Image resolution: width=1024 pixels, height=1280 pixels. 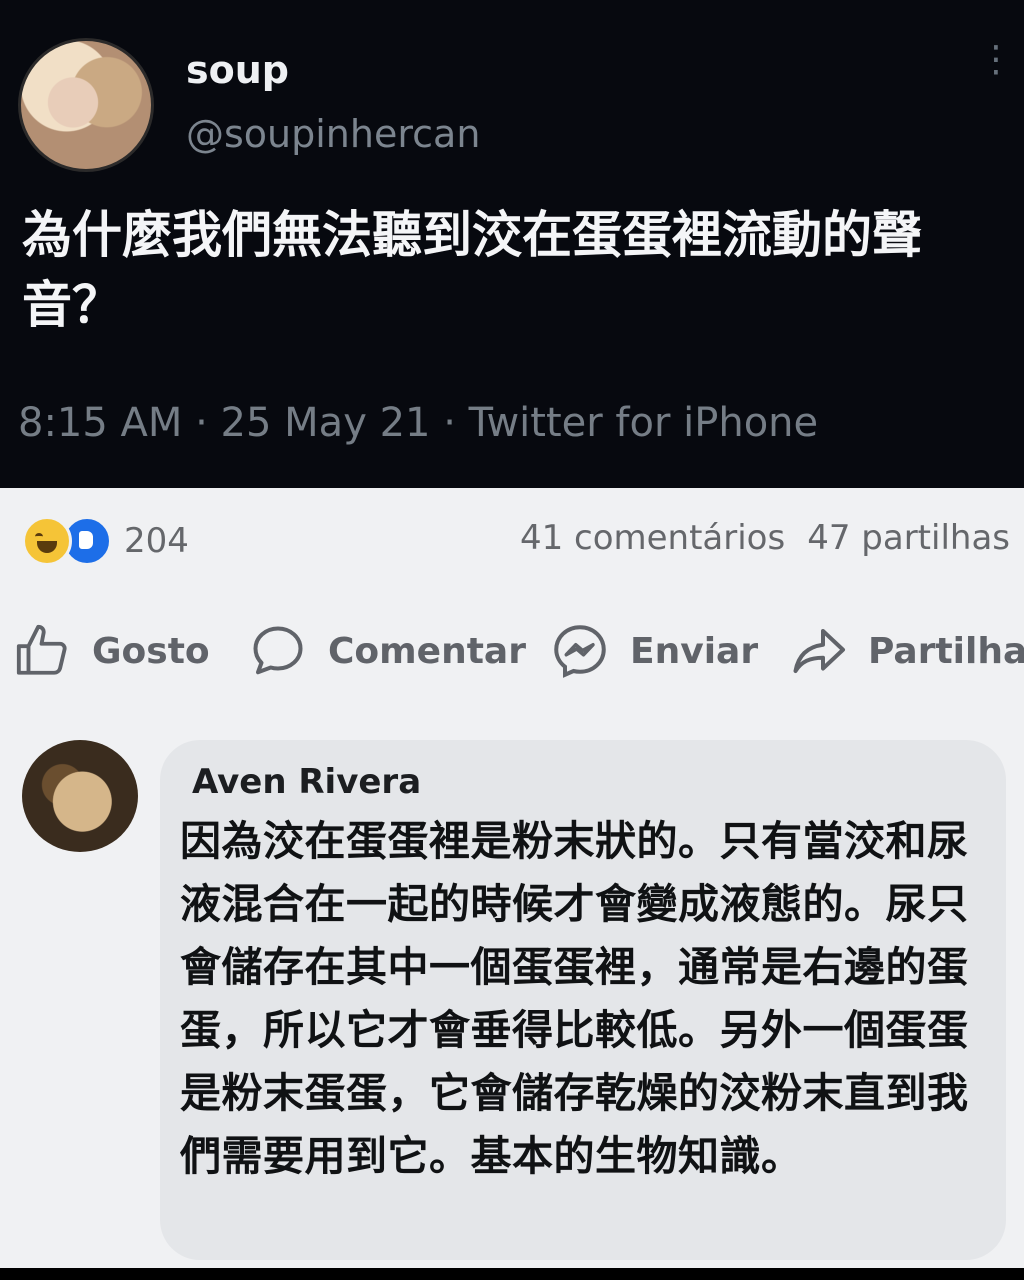 I want to click on action-bar: Gosto Comentar Enviar Partilhar, so click(x=512, y=651).